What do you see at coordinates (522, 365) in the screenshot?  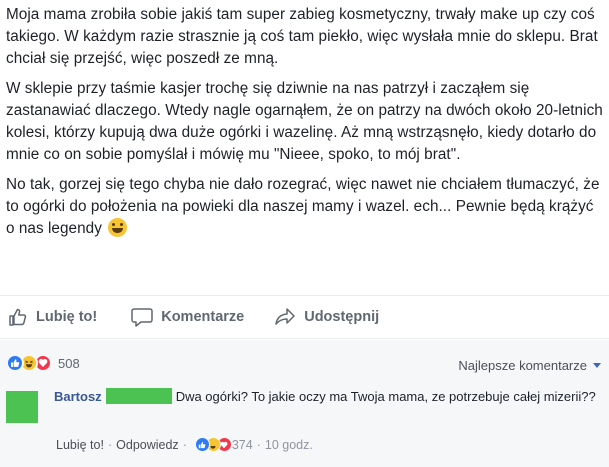 I see `comment-sort-label: Najlepsze komentarze` at bounding box center [522, 365].